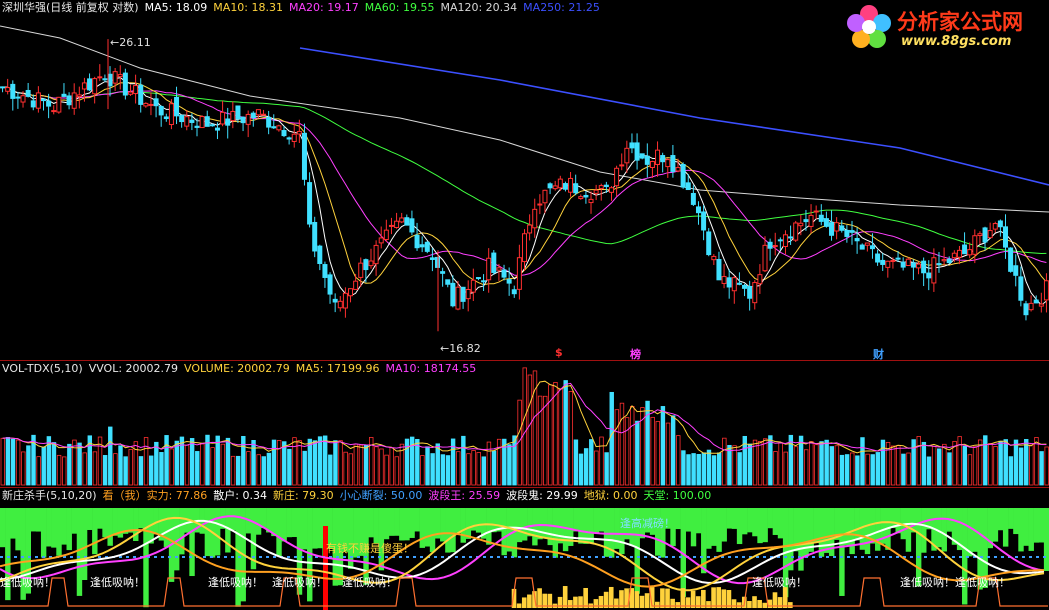  I want to click on header-item: VOL-TDX(5,10), so click(42, 368).